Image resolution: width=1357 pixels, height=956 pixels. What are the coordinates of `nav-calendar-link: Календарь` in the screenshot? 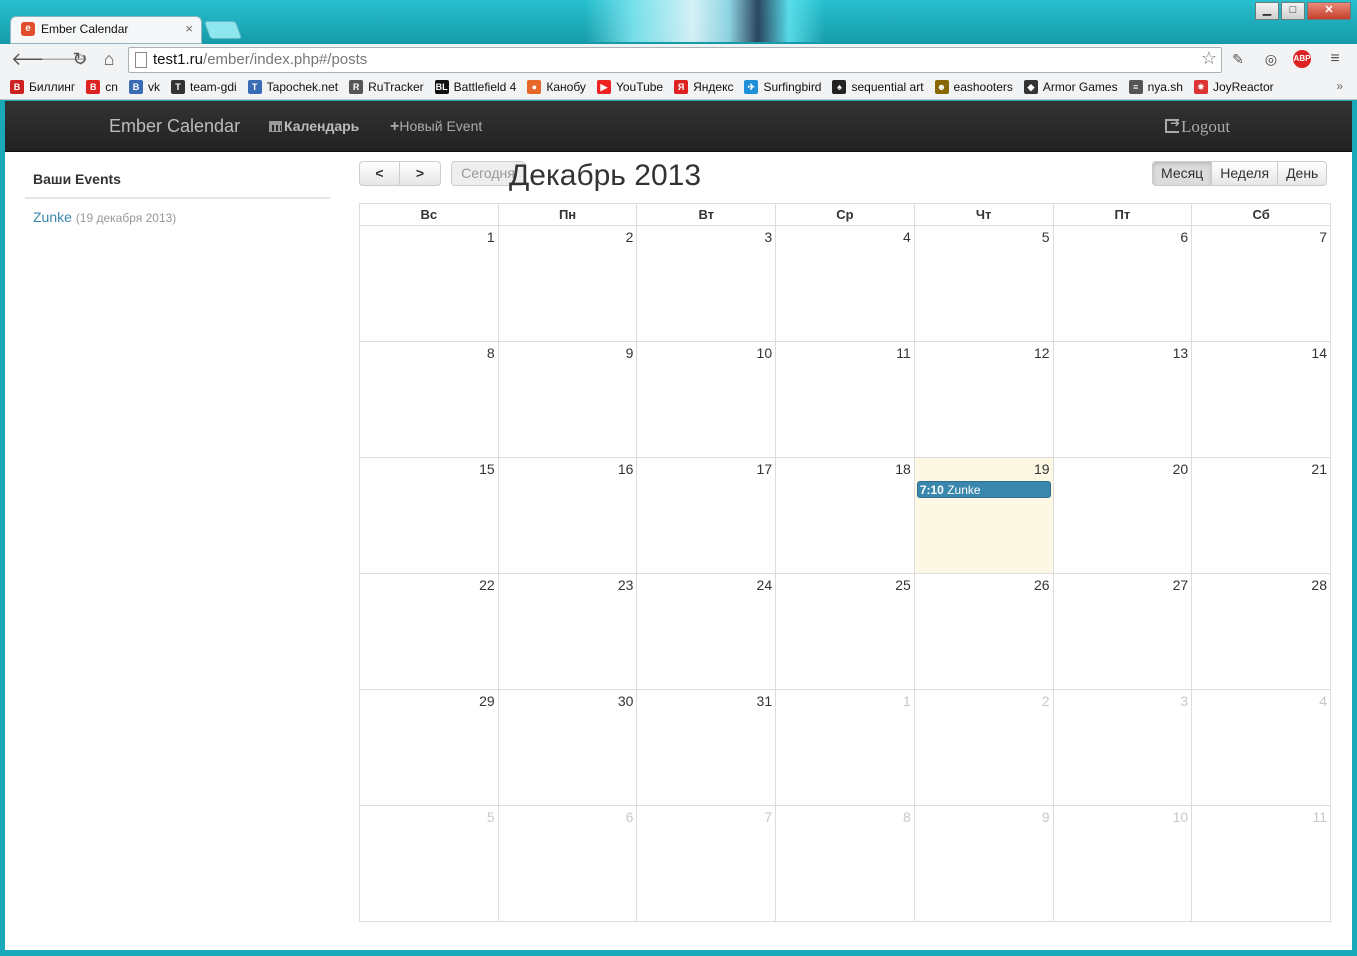 It's located at (314, 126).